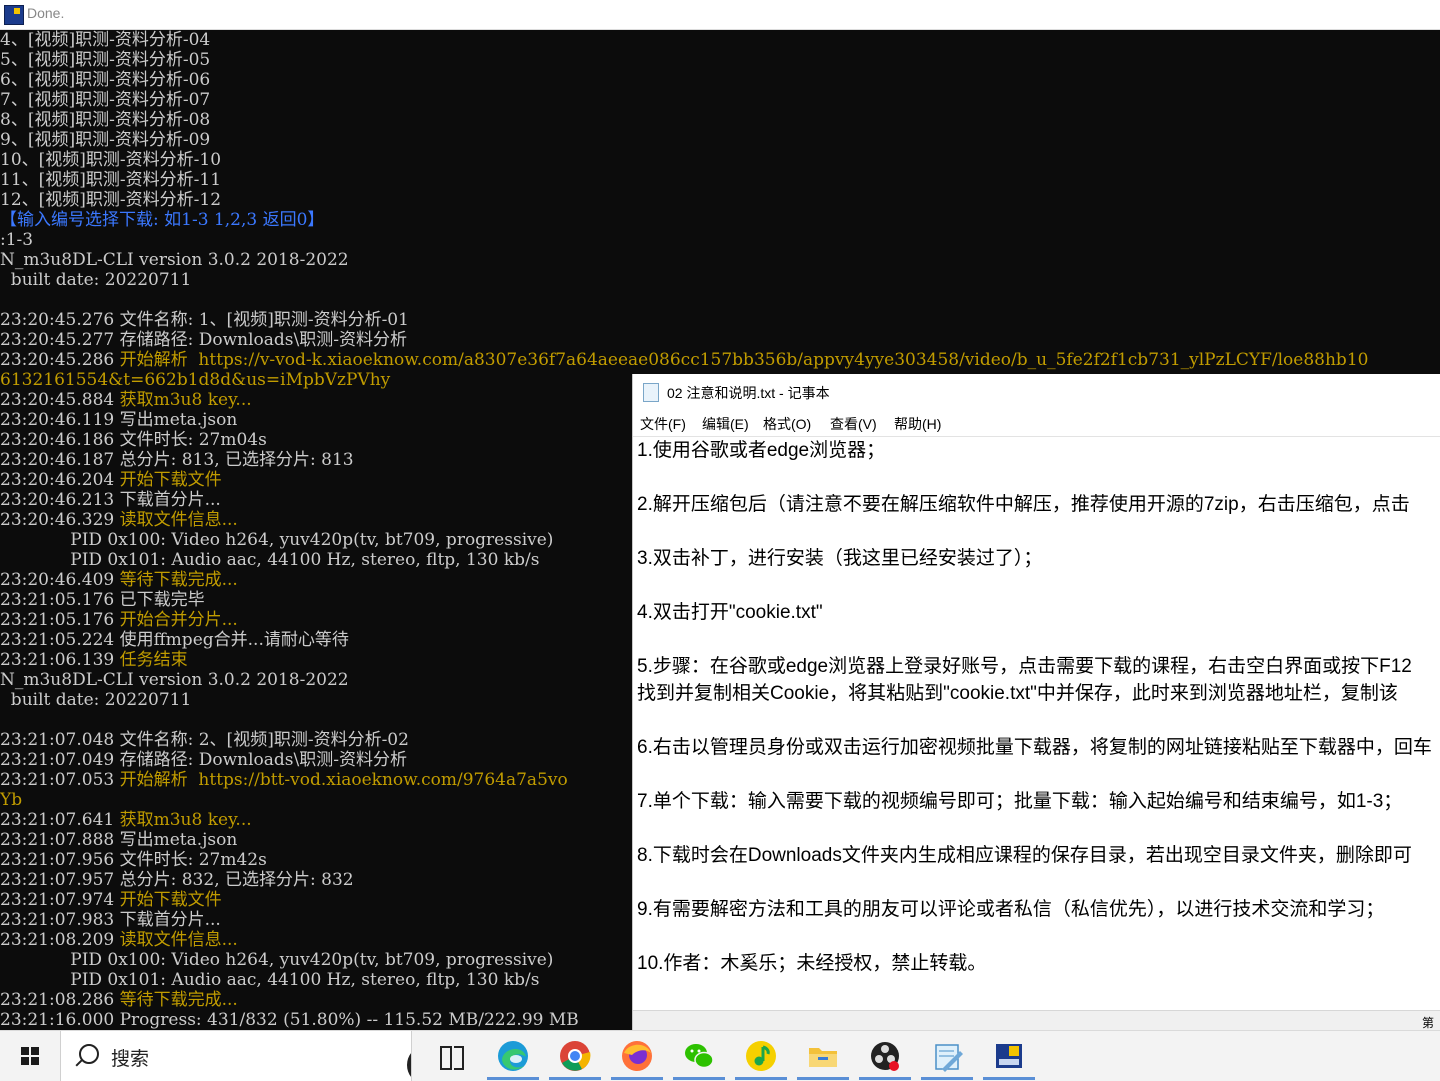 The height and width of the screenshot is (1081, 1440). What do you see at coordinates (453, 1056) in the screenshot?
I see `task-view-icon` at bounding box center [453, 1056].